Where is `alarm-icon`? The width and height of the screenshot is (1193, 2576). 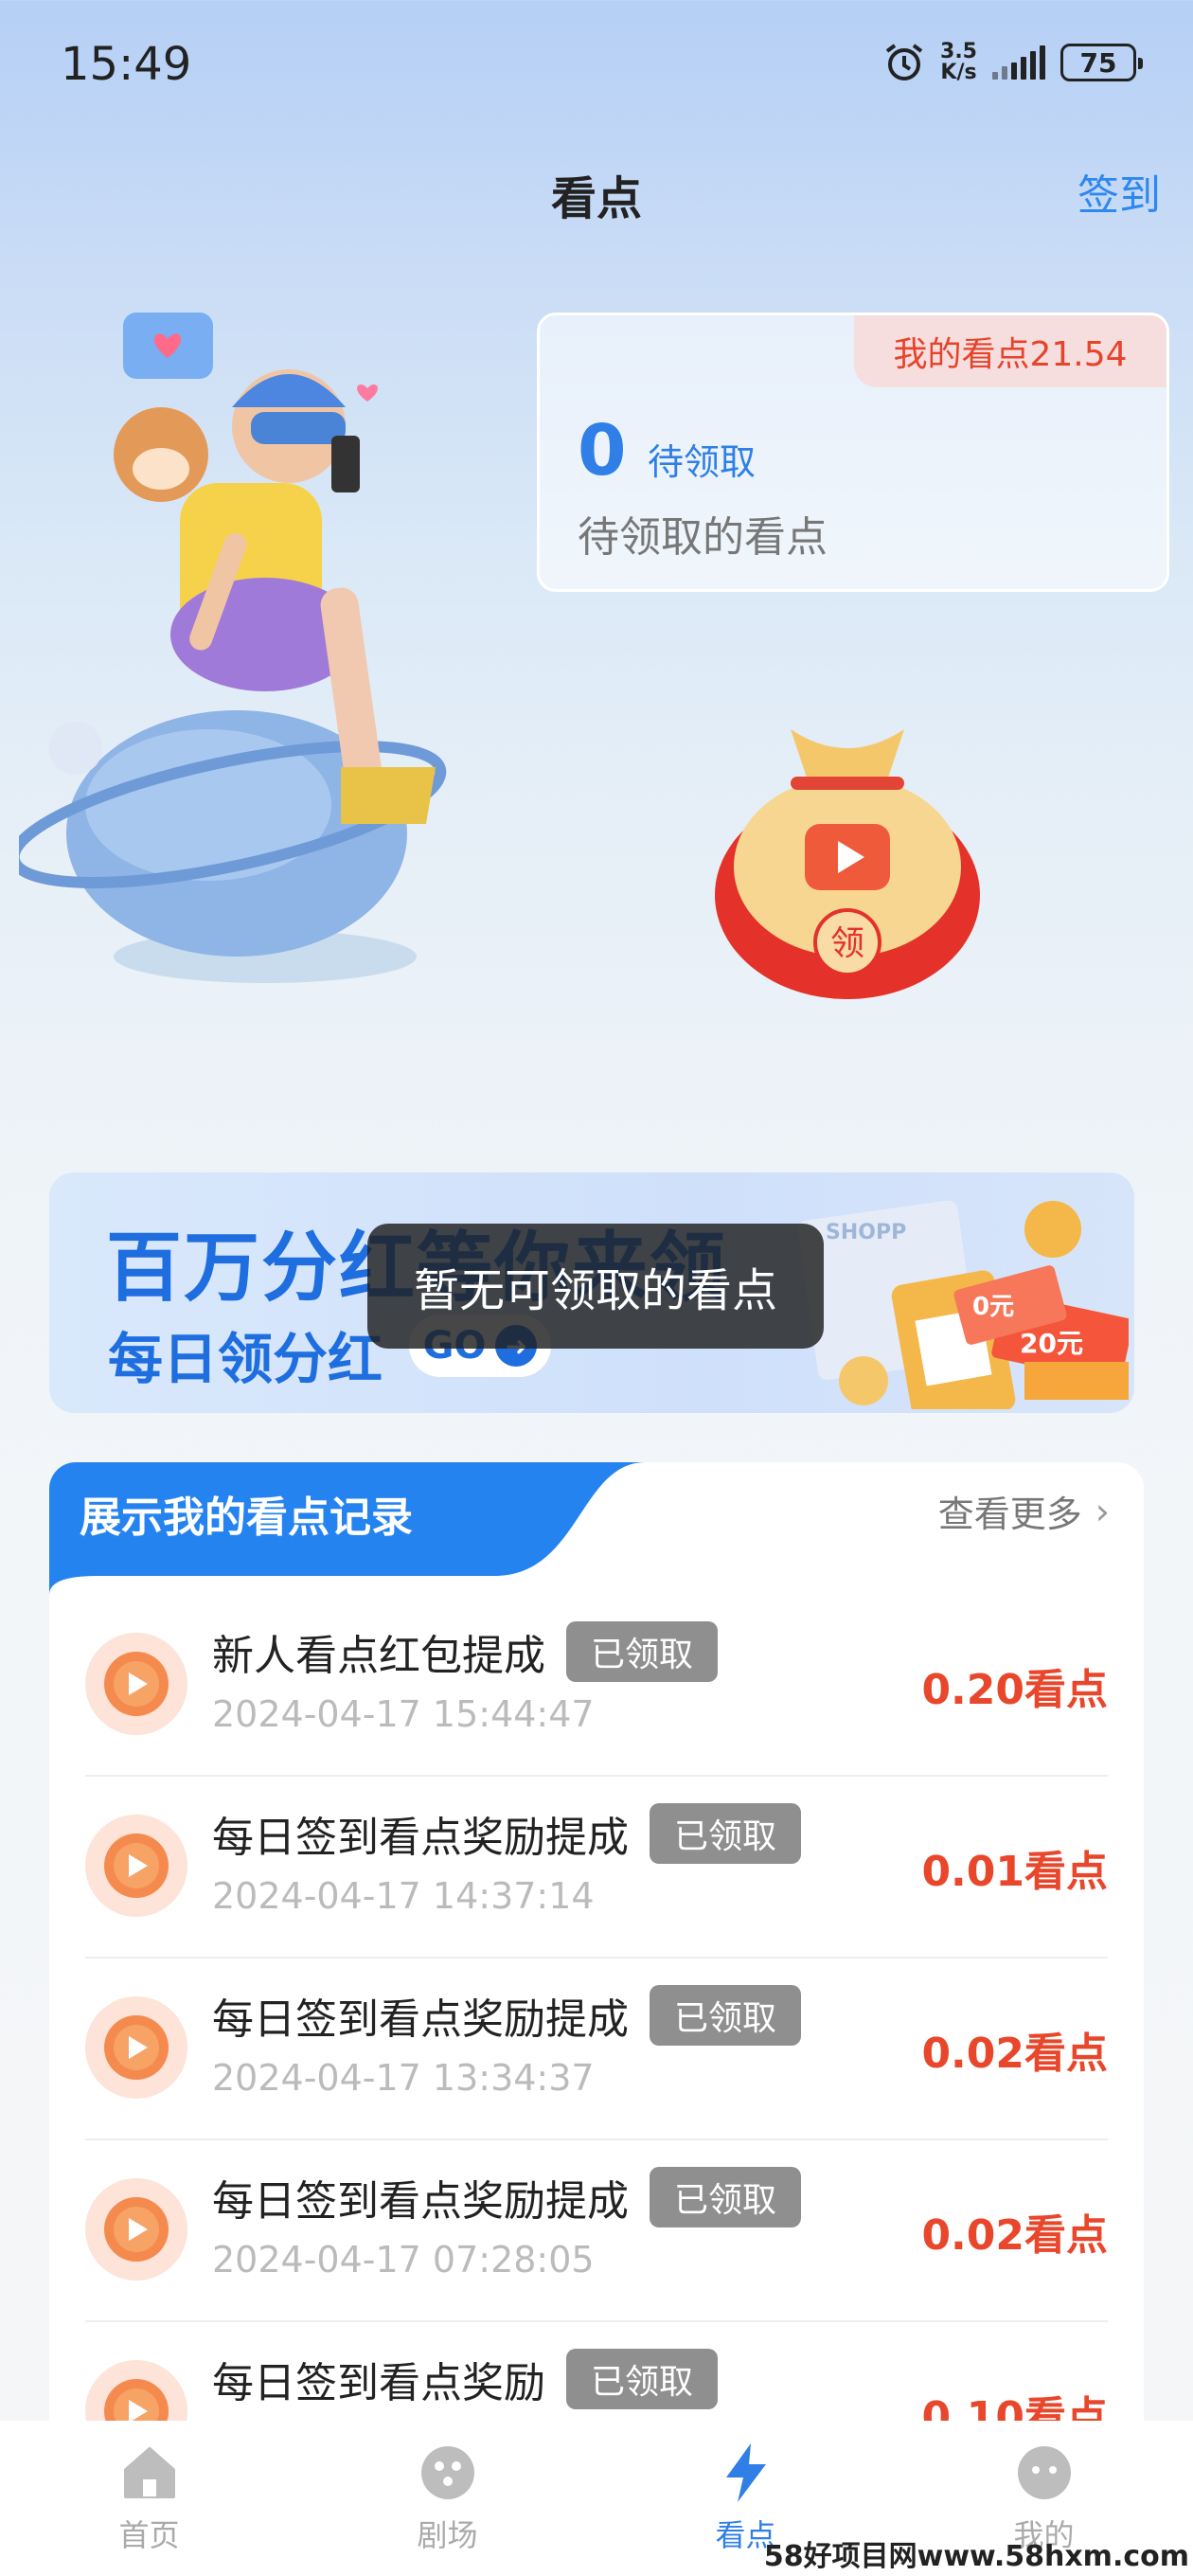 alarm-icon is located at coordinates (904, 62).